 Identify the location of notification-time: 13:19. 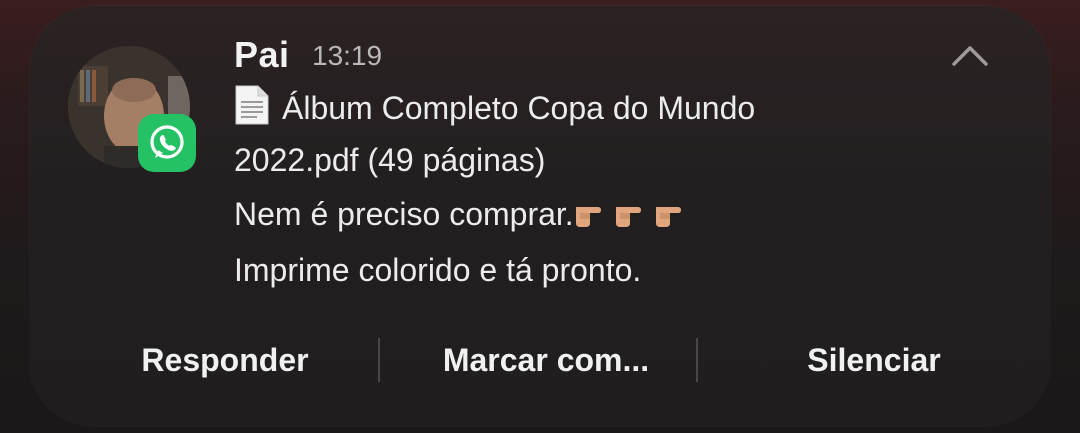
(347, 55).